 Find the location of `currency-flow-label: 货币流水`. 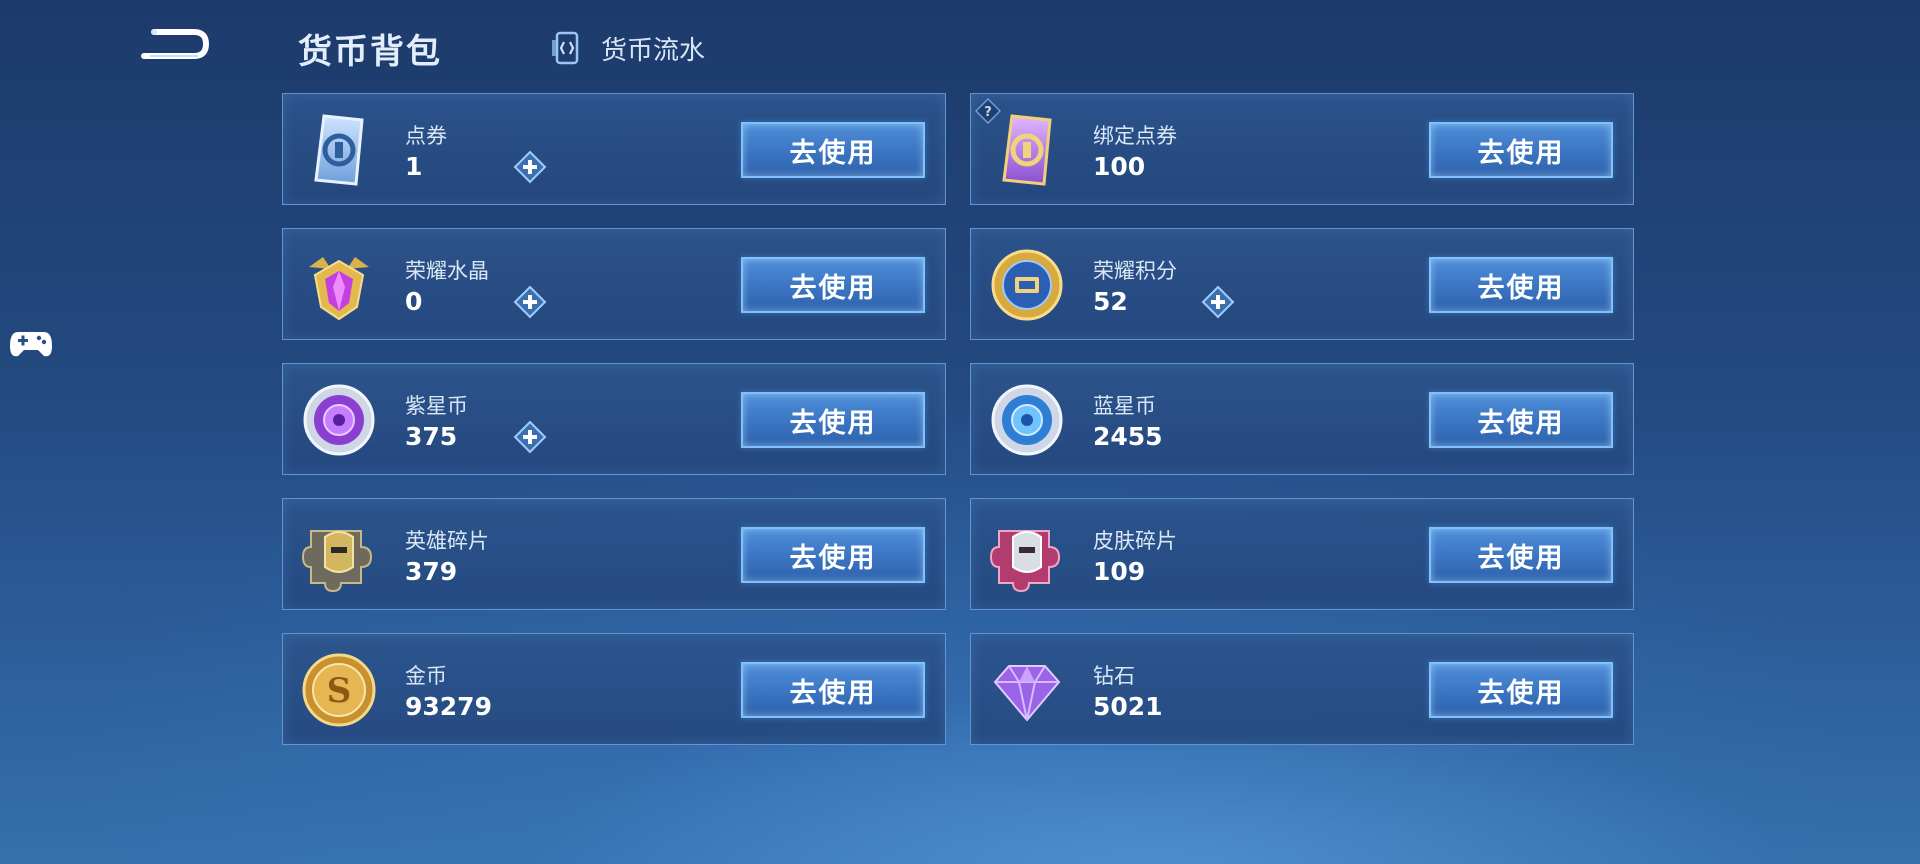

currency-flow-label: 货币流水 is located at coordinates (653, 50).